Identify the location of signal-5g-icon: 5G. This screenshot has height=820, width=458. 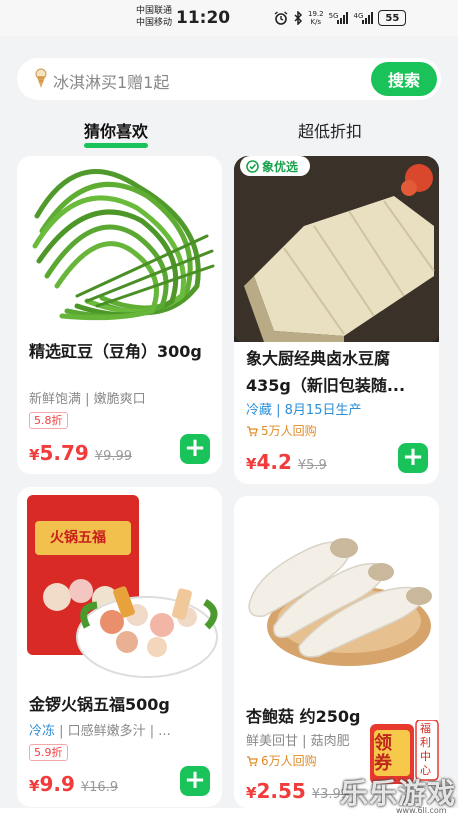
(339, 18).